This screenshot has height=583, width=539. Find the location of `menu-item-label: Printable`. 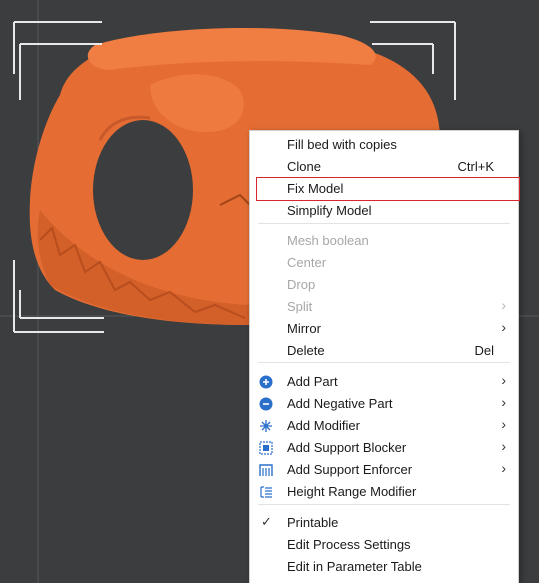

menu-item-label: Printable is located at coordinates (313, 522).